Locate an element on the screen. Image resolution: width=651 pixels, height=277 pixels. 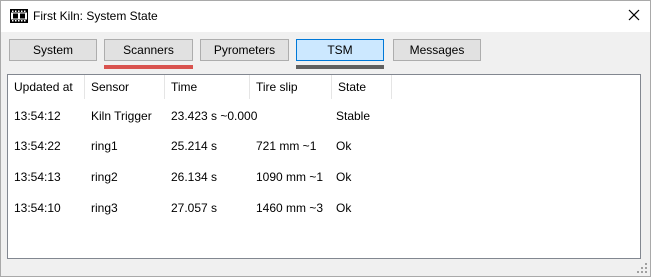
tsm-status-bar is located at coordinates (340, 67).